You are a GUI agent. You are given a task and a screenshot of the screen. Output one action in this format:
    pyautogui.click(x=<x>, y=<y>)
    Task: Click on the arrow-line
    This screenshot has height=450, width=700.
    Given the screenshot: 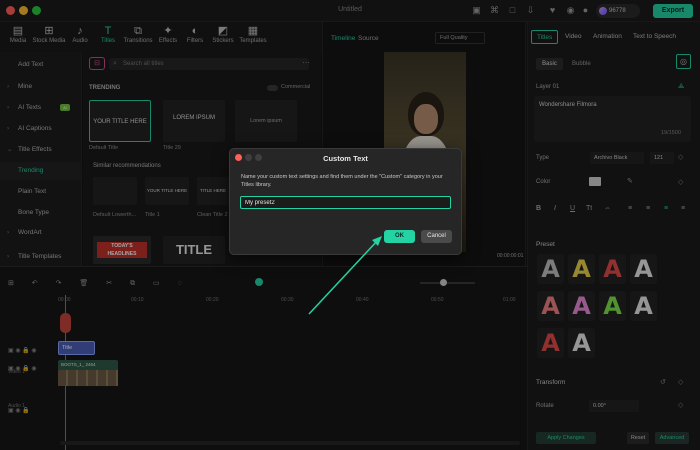 What is the action you would take?
    pyautogui.click(x=343, y=277)
    